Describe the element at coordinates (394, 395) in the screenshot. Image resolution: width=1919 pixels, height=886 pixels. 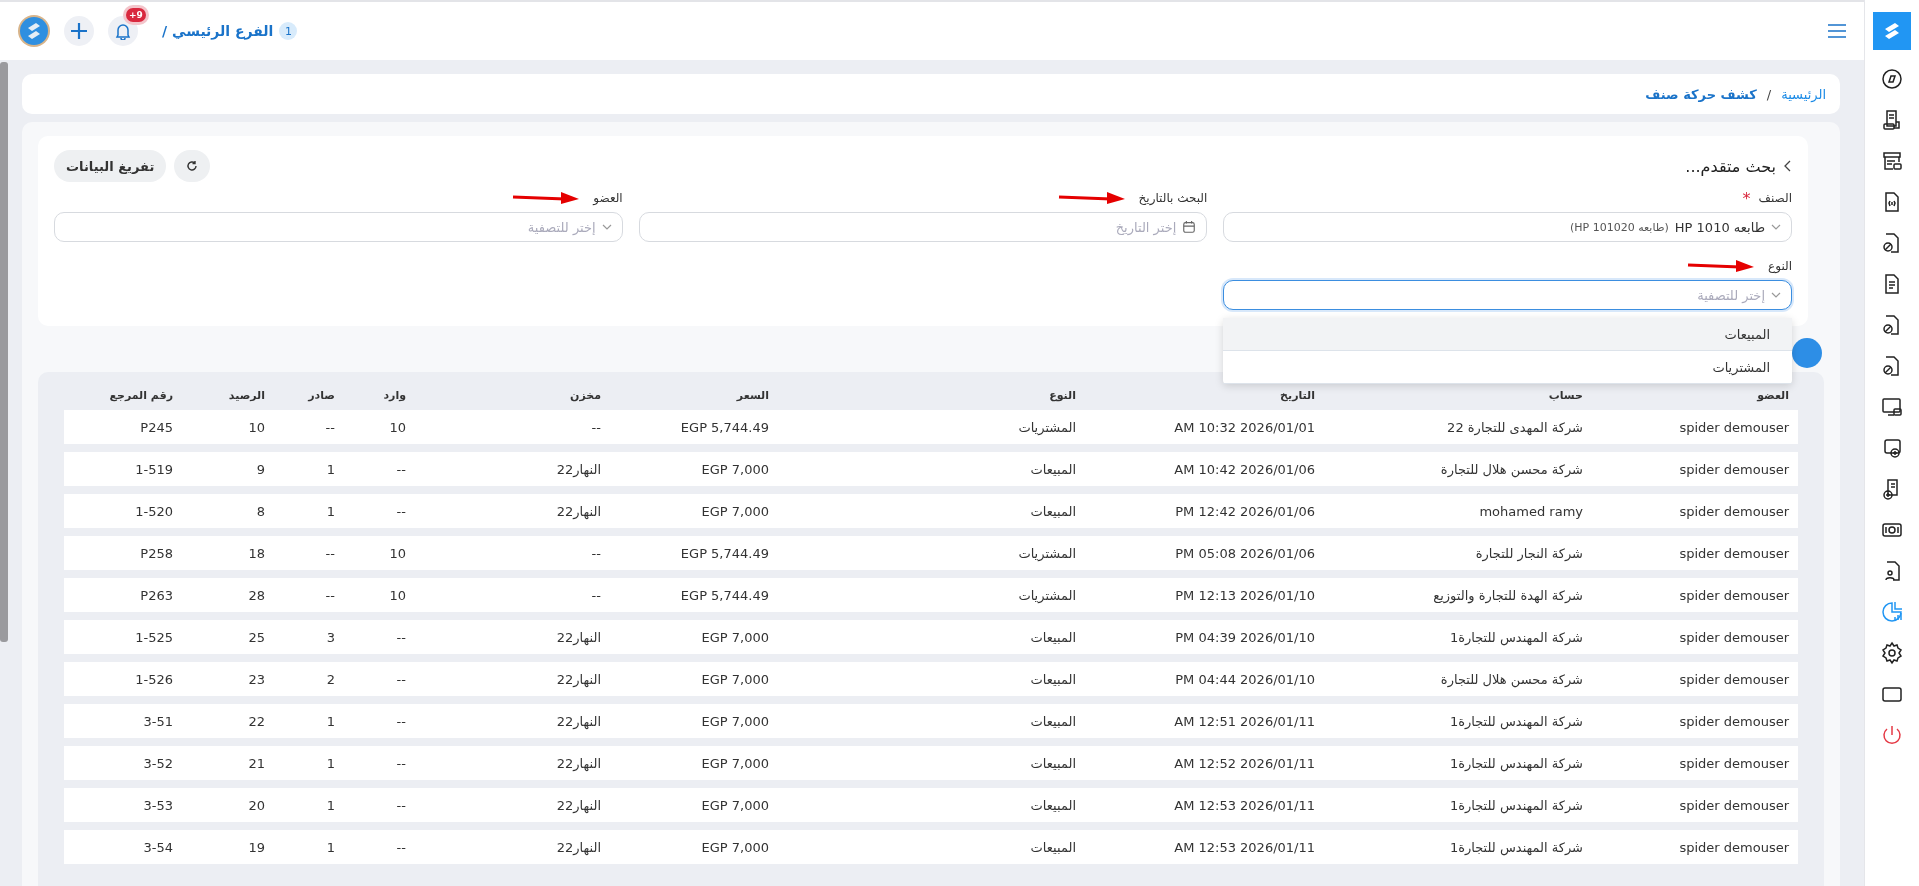
I see `column-header: وارد` at that location.